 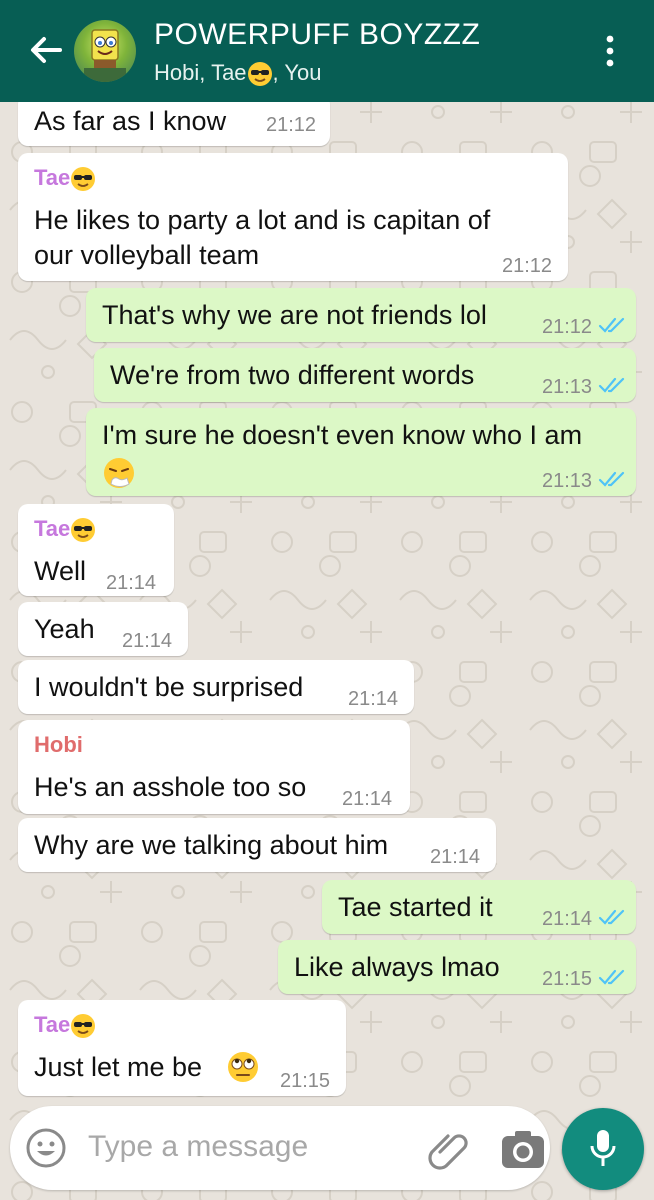 I want to click on paperclip-icon, so click(x=450, y=1150).